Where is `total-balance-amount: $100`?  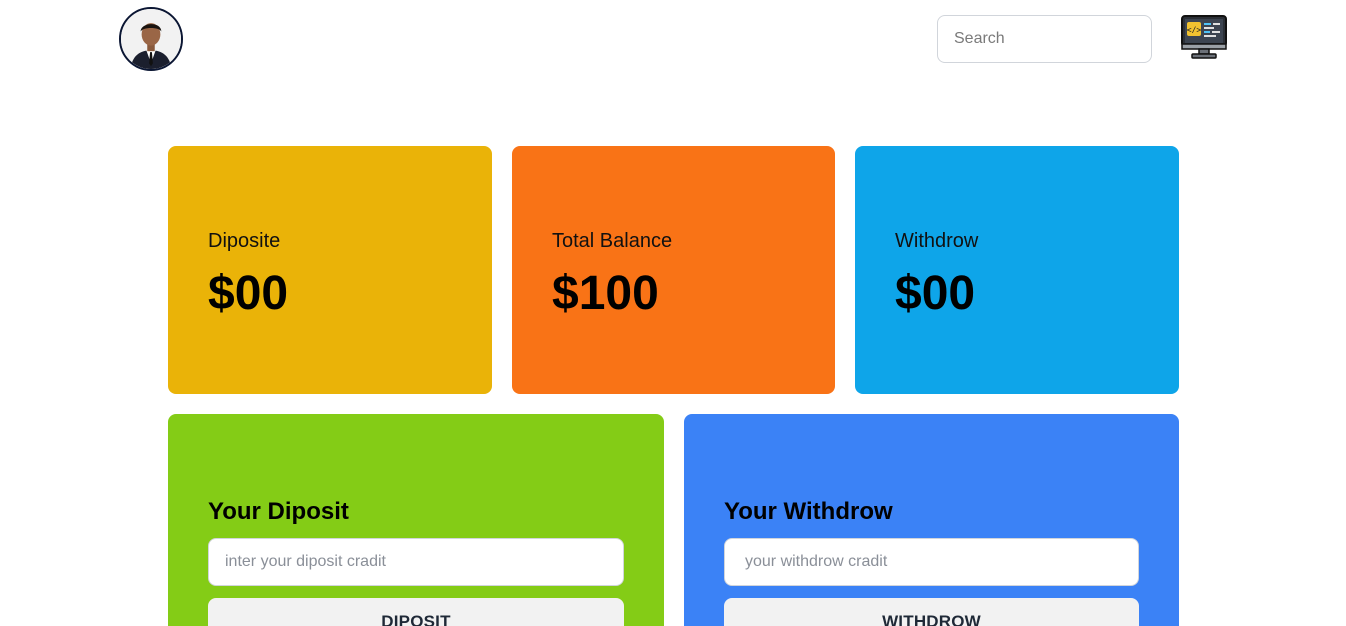
total-balance-amount: $100 is located at coordinates (605, 293).